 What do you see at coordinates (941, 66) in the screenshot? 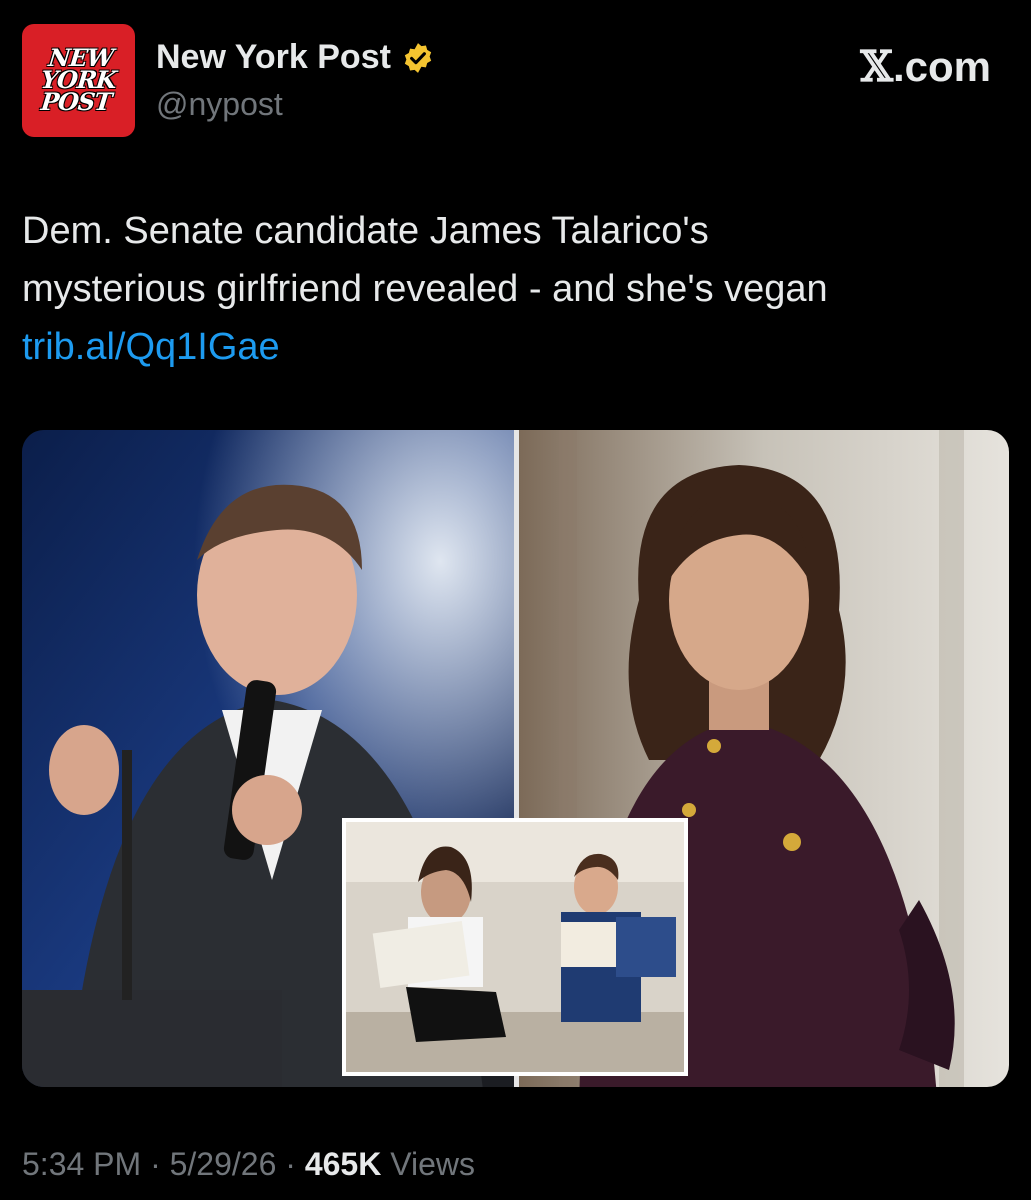
I see `watermark-text: .com` at bounding box center [941, 66].